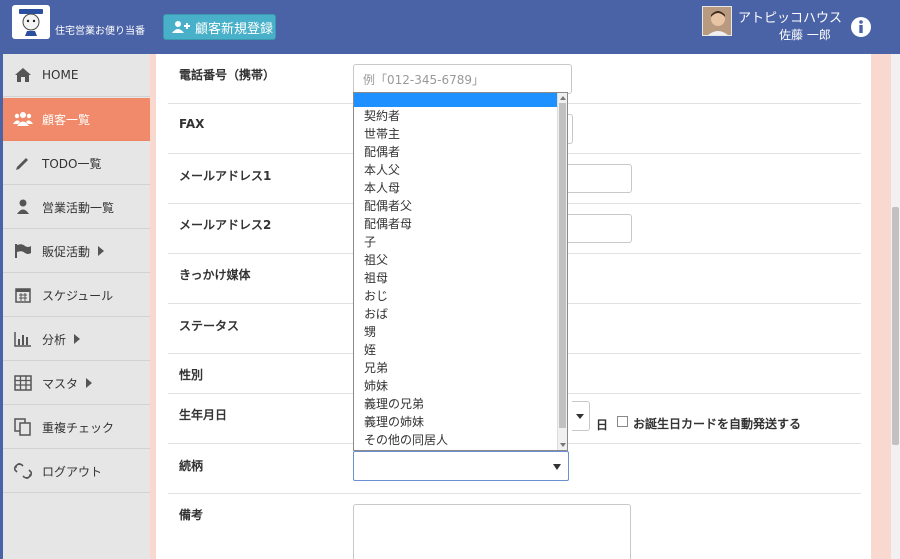 The width and height of the screenshot is (900, 559). I want to click on relation-select, so click(461, 466).